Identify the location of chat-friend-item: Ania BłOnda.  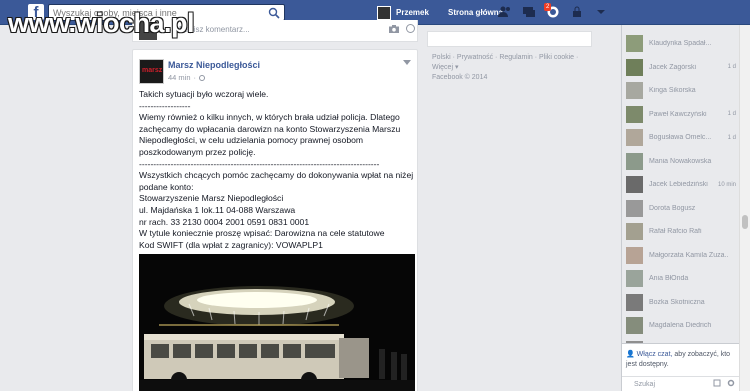
(681, 278).